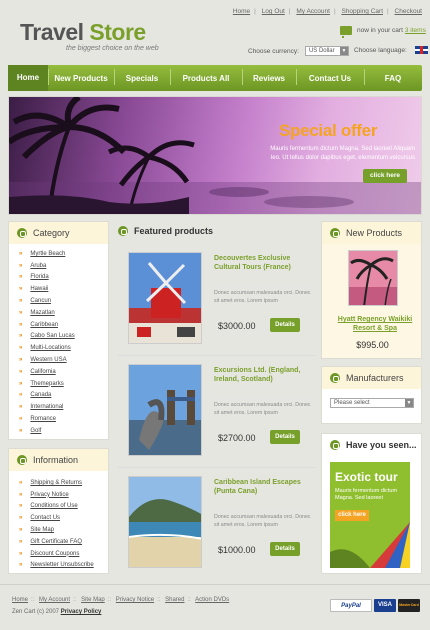  Describe the element at coordinates (237, 550) in the screenshot. I see `product-price: $1000.00` at that location.